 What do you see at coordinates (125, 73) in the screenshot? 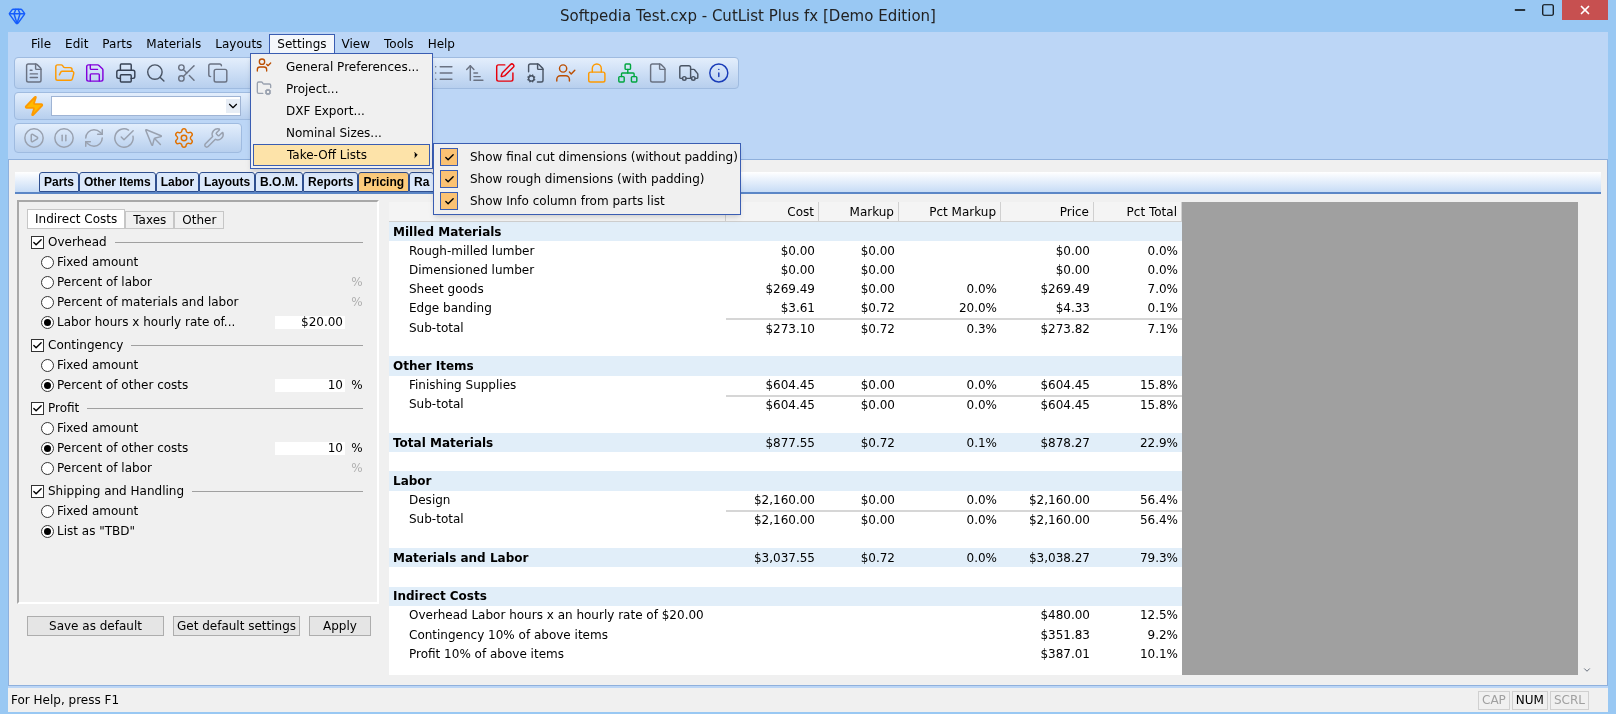
I see `print-icon` at bounding box center [125, 73].